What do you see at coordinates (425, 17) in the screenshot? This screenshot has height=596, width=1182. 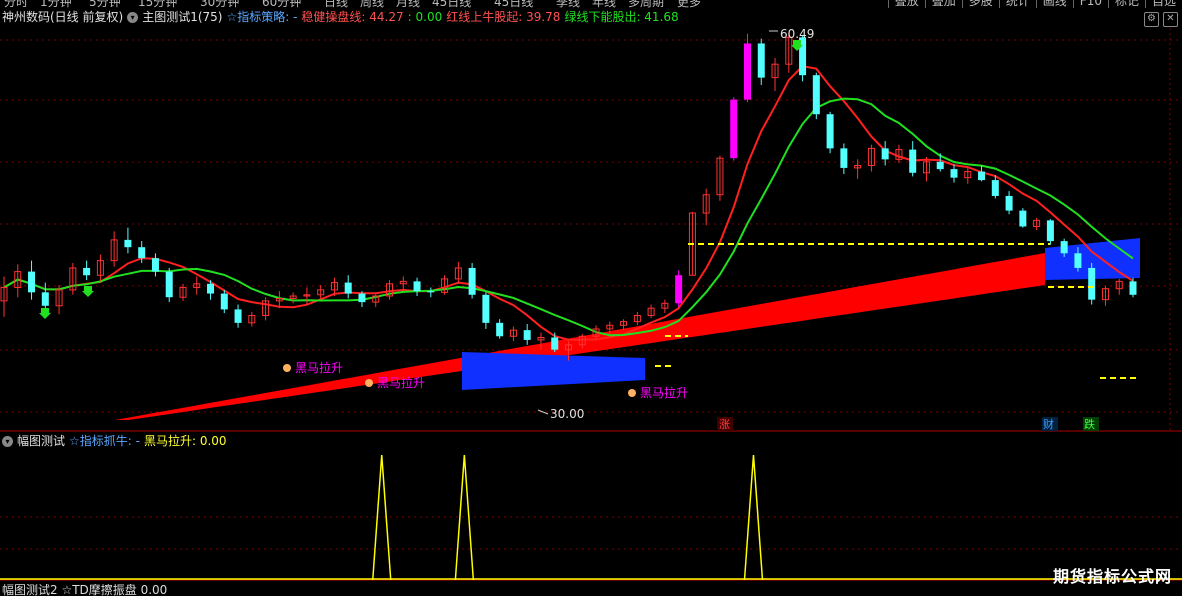 I see `steady-line-extra: : 0.00` at bounding box center [425, 17].